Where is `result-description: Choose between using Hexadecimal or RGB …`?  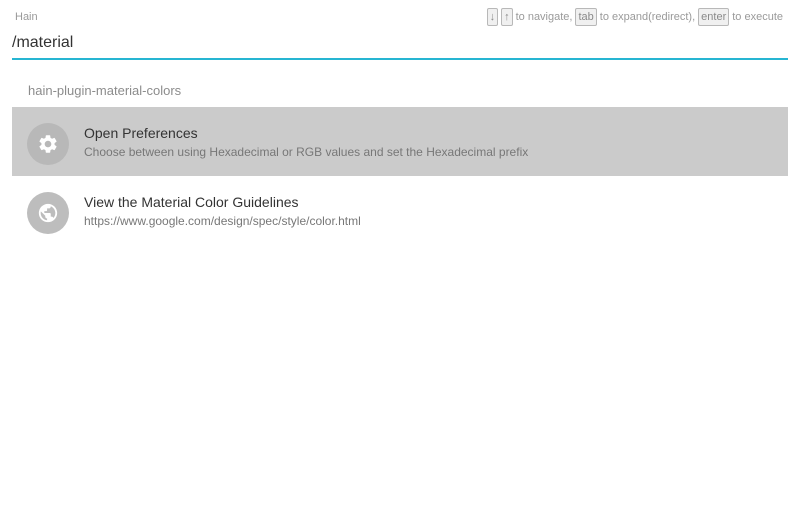
result-description: Choose between using Hexadecimal or RGB … is located at coordinates (306, 152).